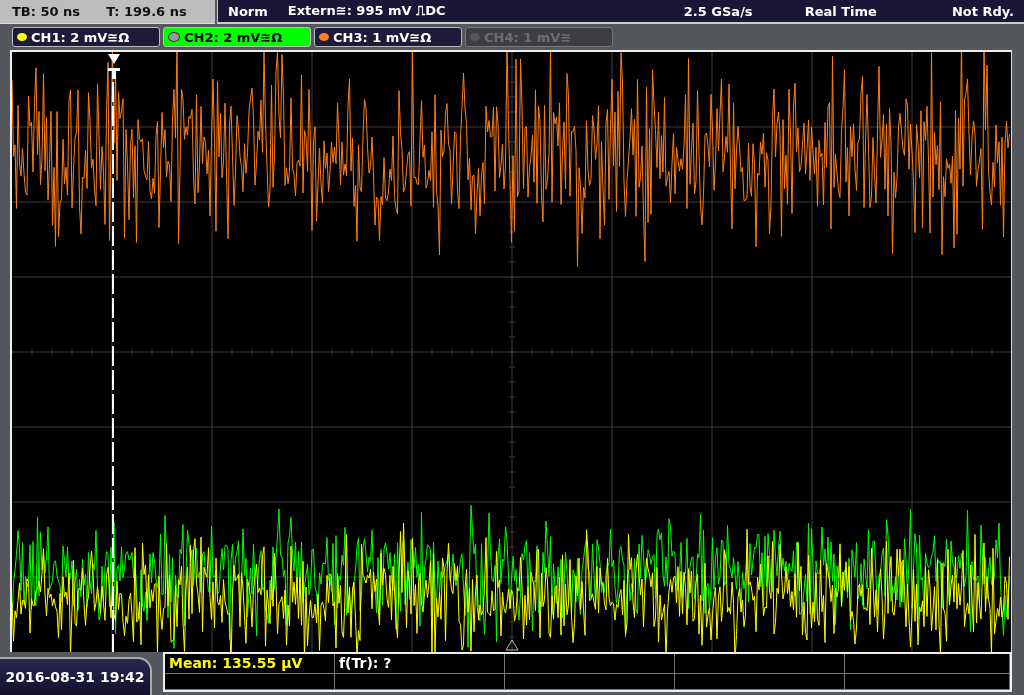 This screenshot has height=695, width=1024. I want to click on measurement-value: f(Tr): ?, so click(365, 663).